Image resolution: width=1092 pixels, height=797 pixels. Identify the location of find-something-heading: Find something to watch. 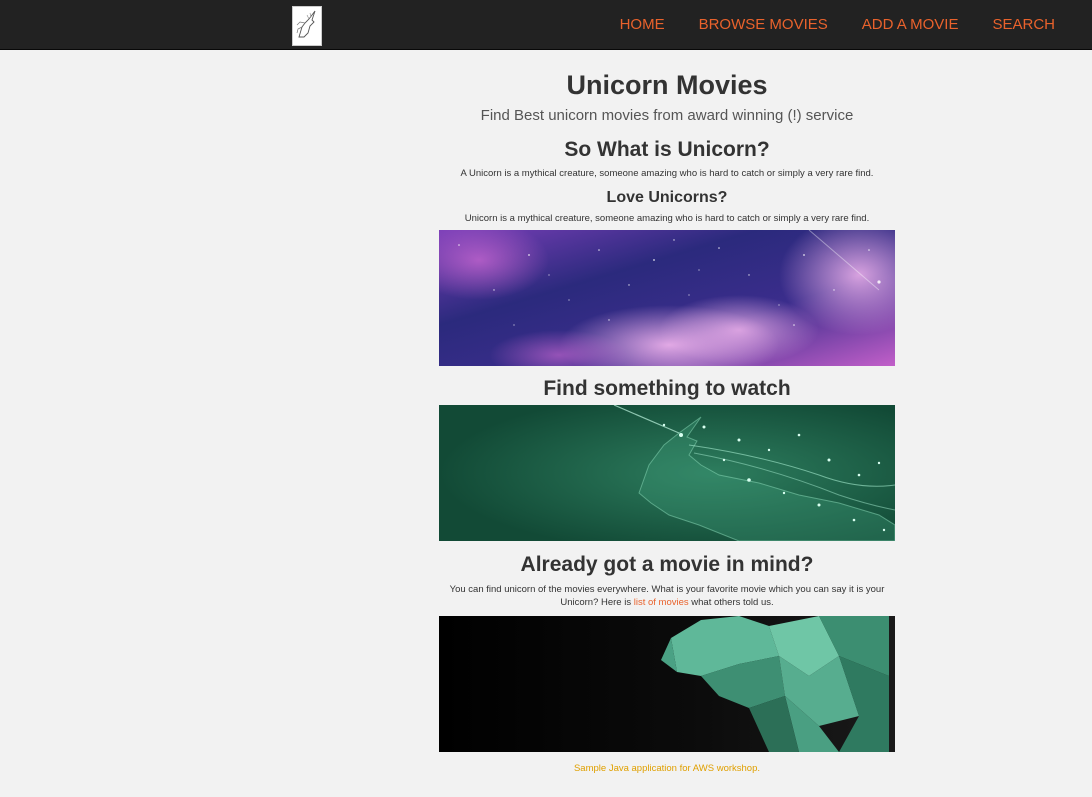
(667, 388).